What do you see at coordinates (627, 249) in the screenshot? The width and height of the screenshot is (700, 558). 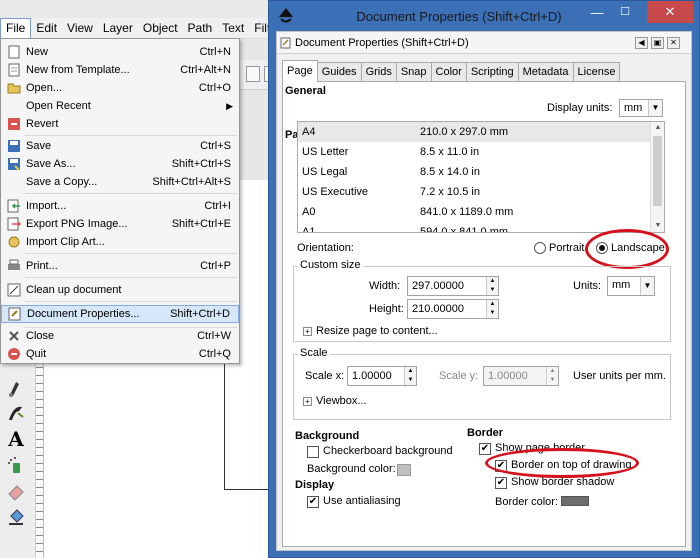 I see `annotation-circle` at bounding box center [627, 249].